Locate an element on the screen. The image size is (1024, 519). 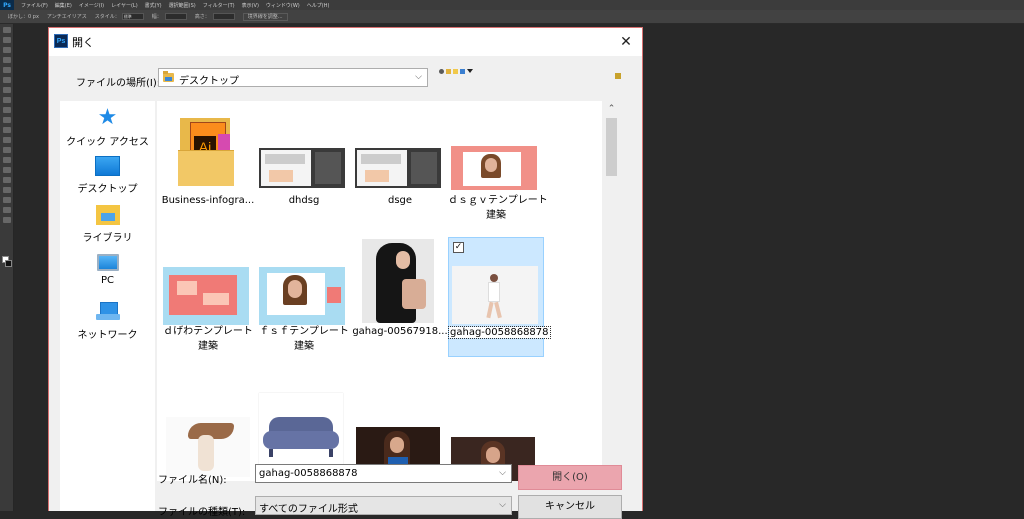
healing-tool-icon is located at coordinates (7, 90).